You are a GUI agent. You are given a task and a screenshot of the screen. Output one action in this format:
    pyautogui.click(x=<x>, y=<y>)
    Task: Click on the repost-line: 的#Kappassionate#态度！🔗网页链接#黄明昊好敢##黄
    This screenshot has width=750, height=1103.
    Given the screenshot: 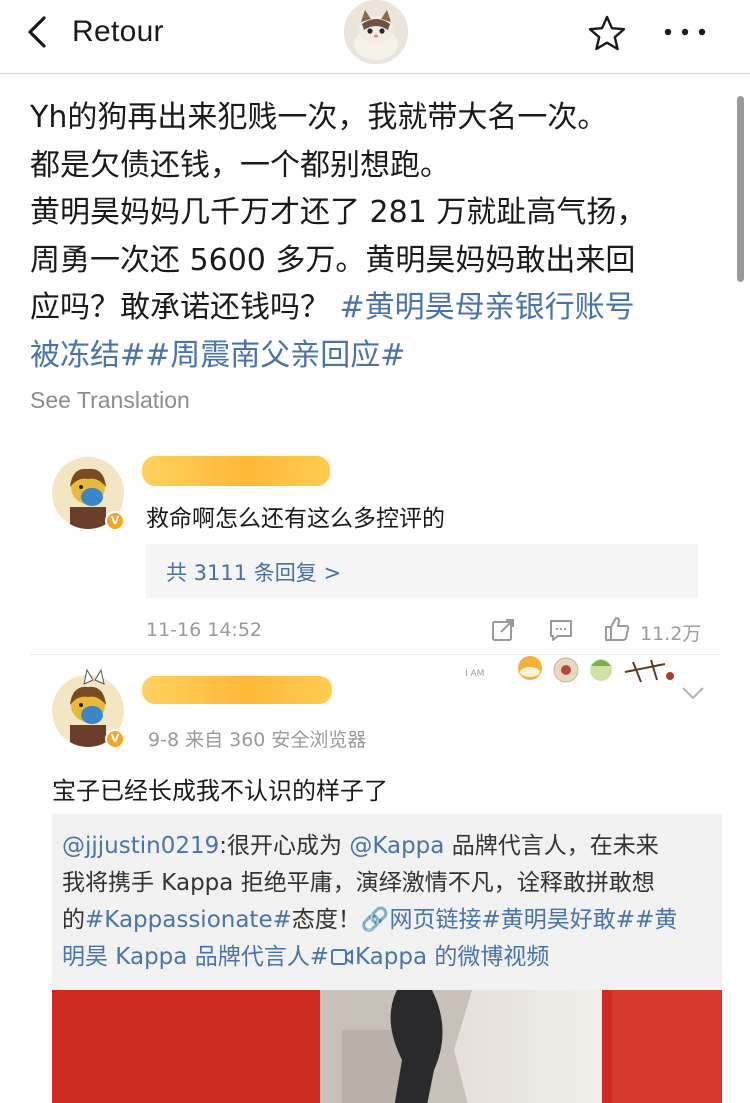 What is the action you would take?
    pyautogui.click(x=389, y=920)
    